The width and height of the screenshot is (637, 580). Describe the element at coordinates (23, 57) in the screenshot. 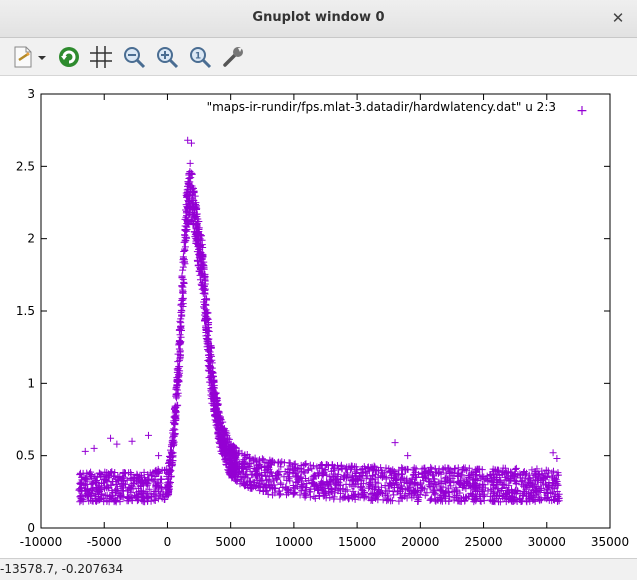

I see `export-icon` at that location.